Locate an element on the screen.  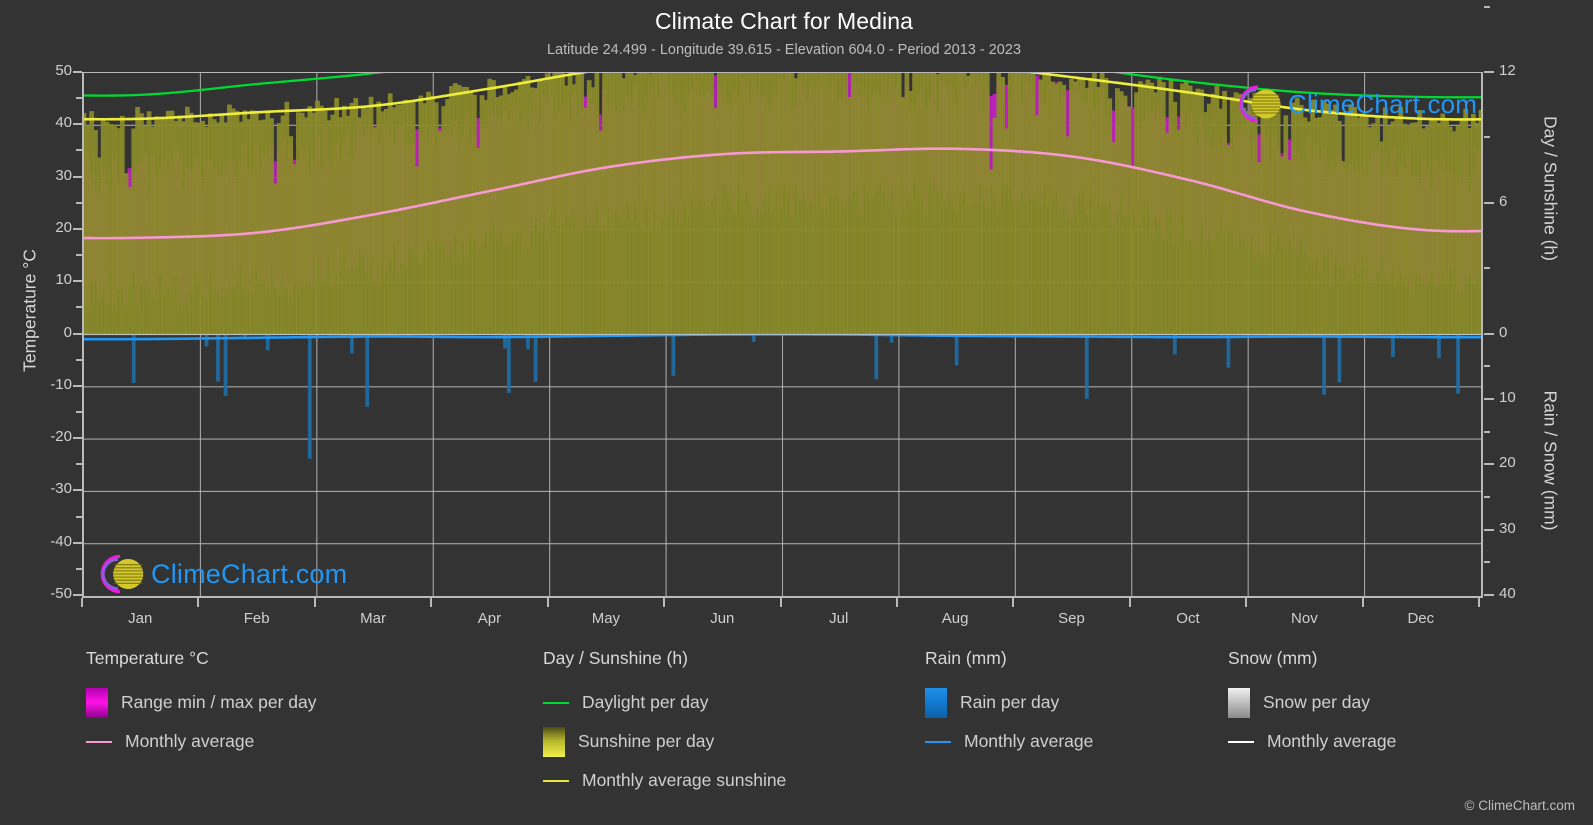
legend-item: Daylight per day is located at coordinates (664, 702).